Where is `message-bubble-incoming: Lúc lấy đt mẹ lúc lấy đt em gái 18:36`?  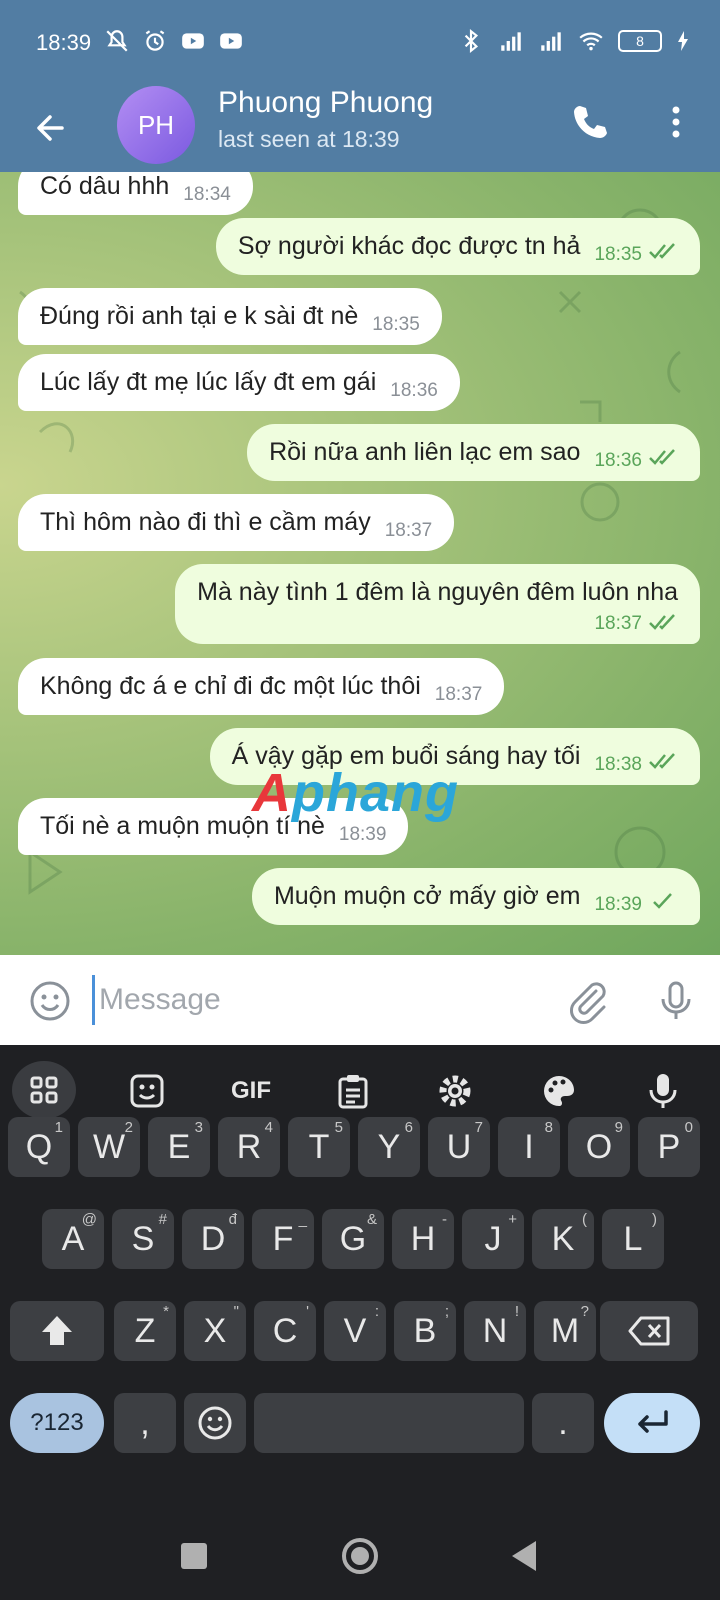
message-bubble-incoming: Lúc lấy đt mẹ lúc lấy đt em gái 18:36 is located at coordinates (239, 382).